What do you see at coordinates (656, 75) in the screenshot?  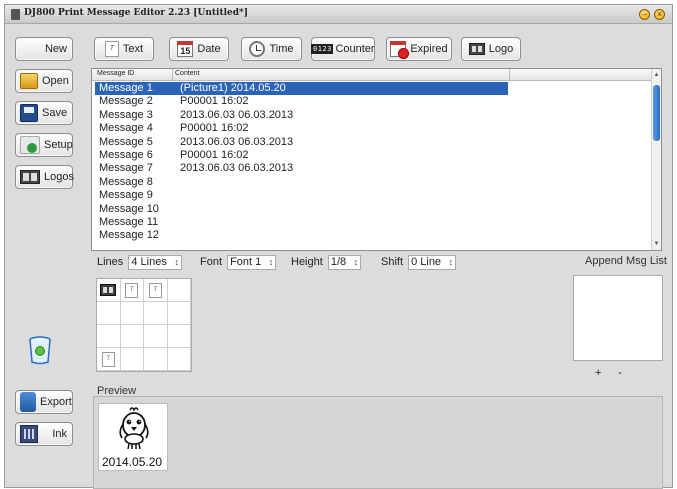 I see `scroll-up-arrow-icon: ▲` at bounding box center [656, 75].